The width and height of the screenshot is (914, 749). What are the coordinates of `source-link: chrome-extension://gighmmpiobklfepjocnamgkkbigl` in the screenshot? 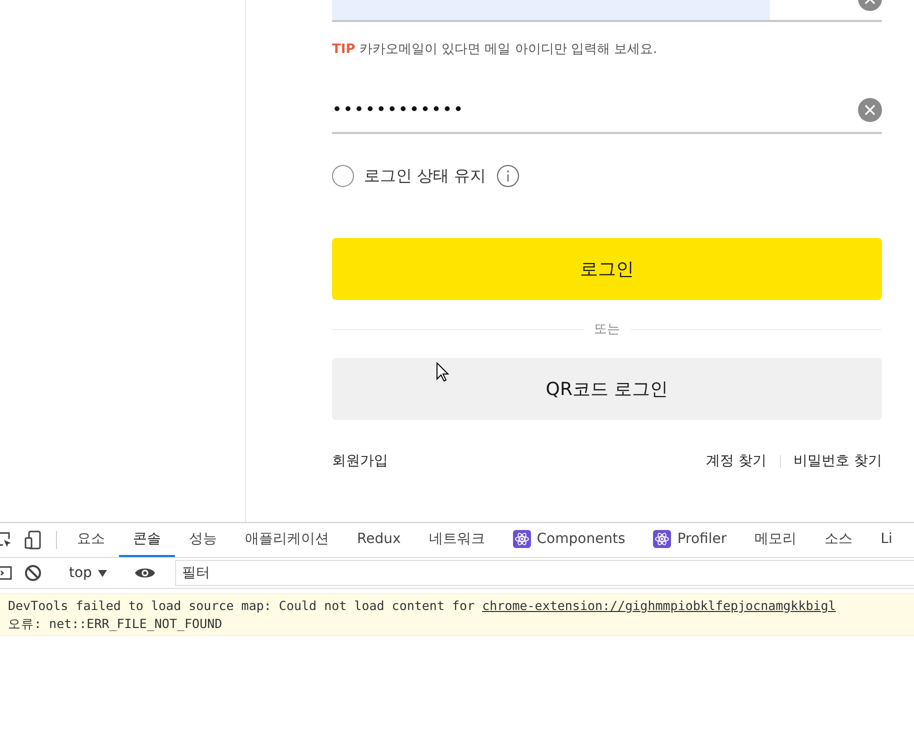 It's located at (659, 605).